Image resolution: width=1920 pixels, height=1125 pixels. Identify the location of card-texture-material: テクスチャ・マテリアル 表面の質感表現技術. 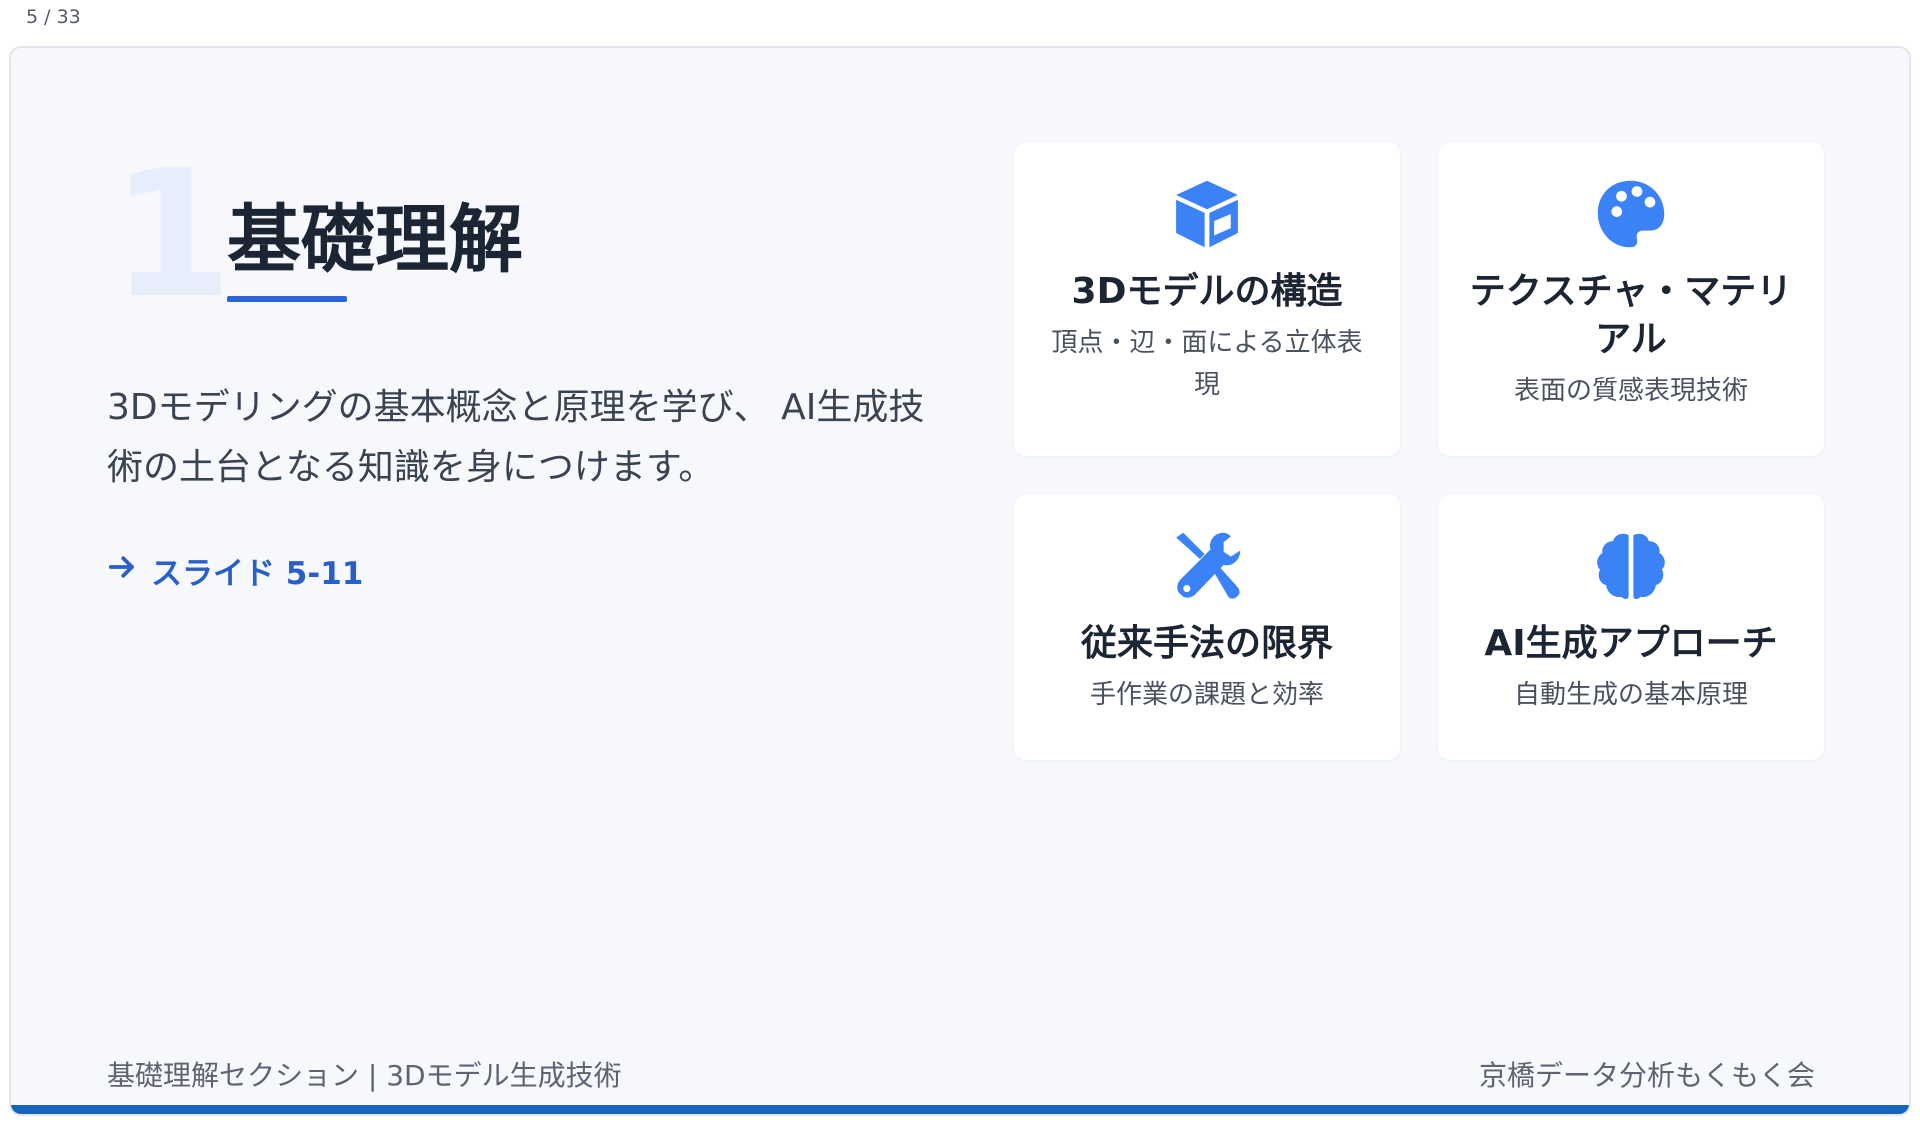
(1631, 299).